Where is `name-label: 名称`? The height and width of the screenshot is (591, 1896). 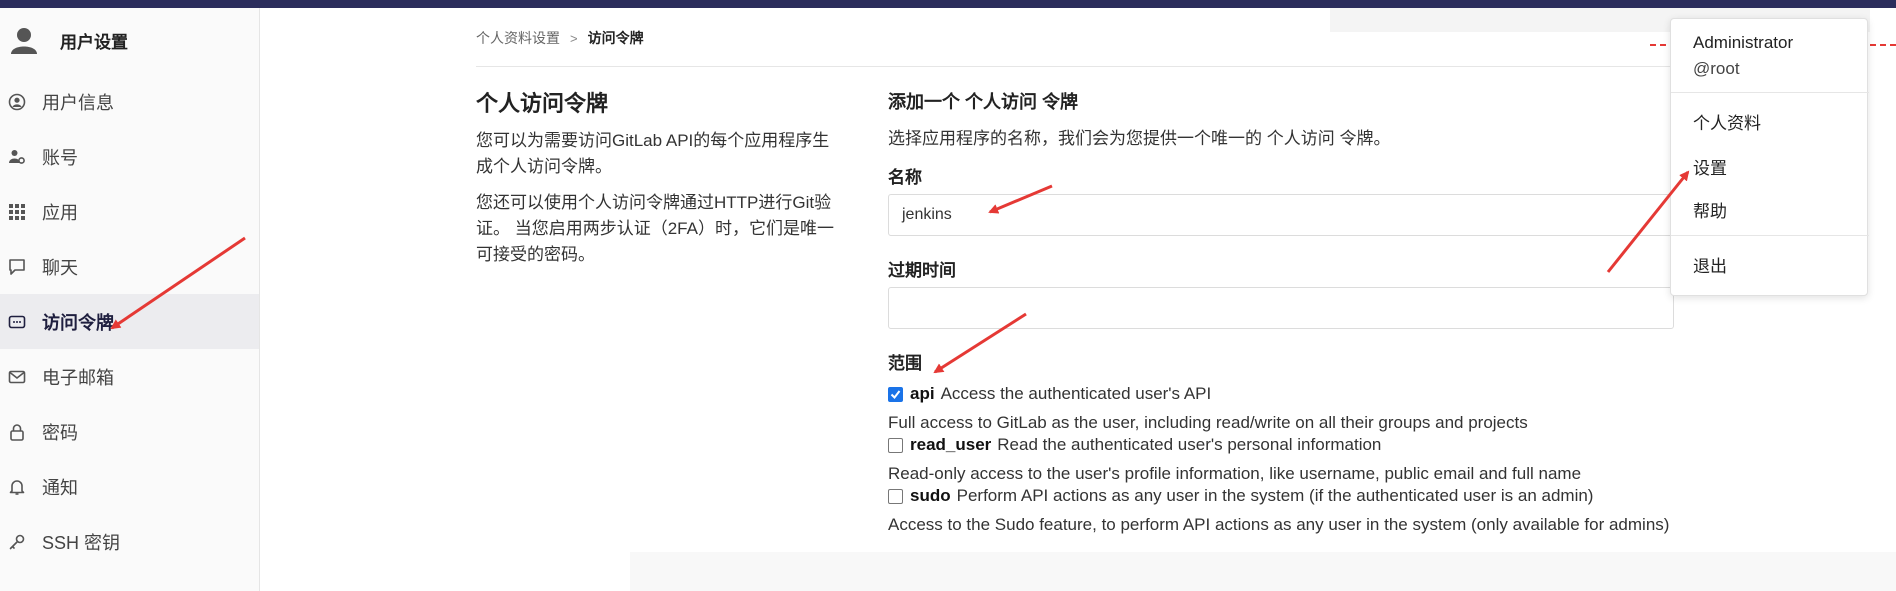
name-label: 名称 is located at coordinates (905, 177).